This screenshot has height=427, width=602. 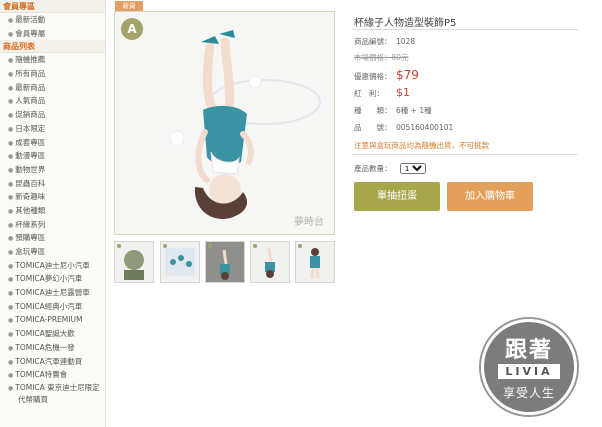 I want to click on quantity-select: 1, so click(x=412, y=168).